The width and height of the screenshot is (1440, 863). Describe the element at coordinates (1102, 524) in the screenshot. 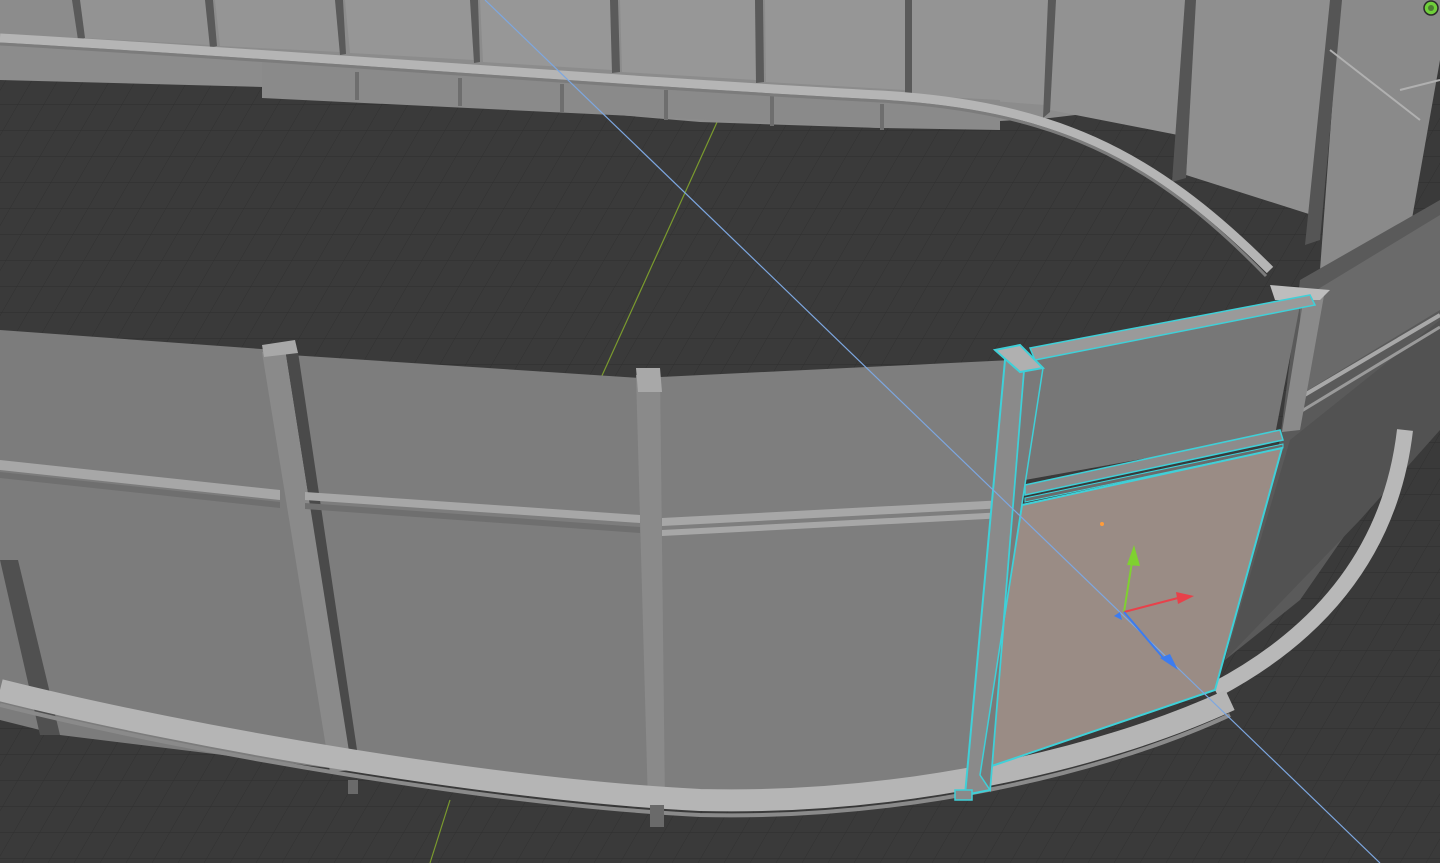

I see `origin-dot` at that location.